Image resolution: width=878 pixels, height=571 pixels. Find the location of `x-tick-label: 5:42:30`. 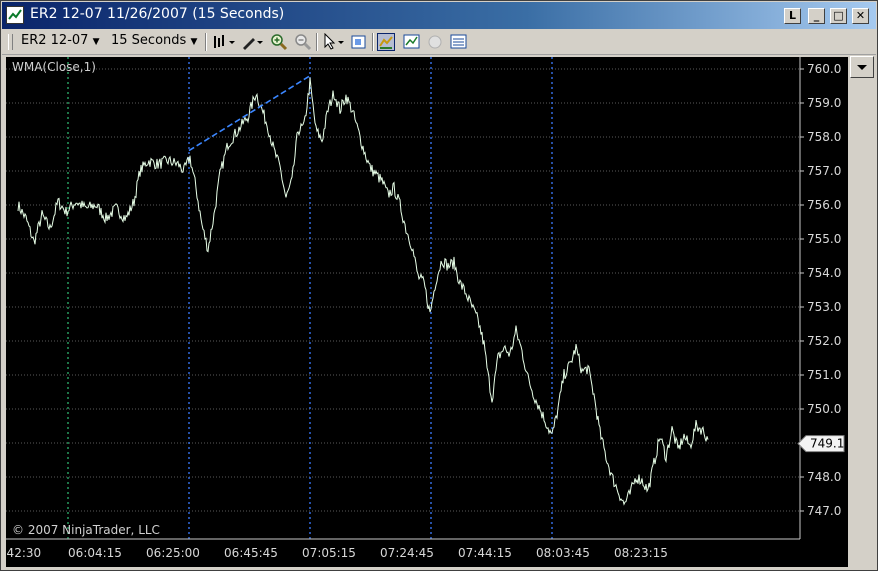

x-tick-label: 5:42:30 is located at coordinates (23, 553).